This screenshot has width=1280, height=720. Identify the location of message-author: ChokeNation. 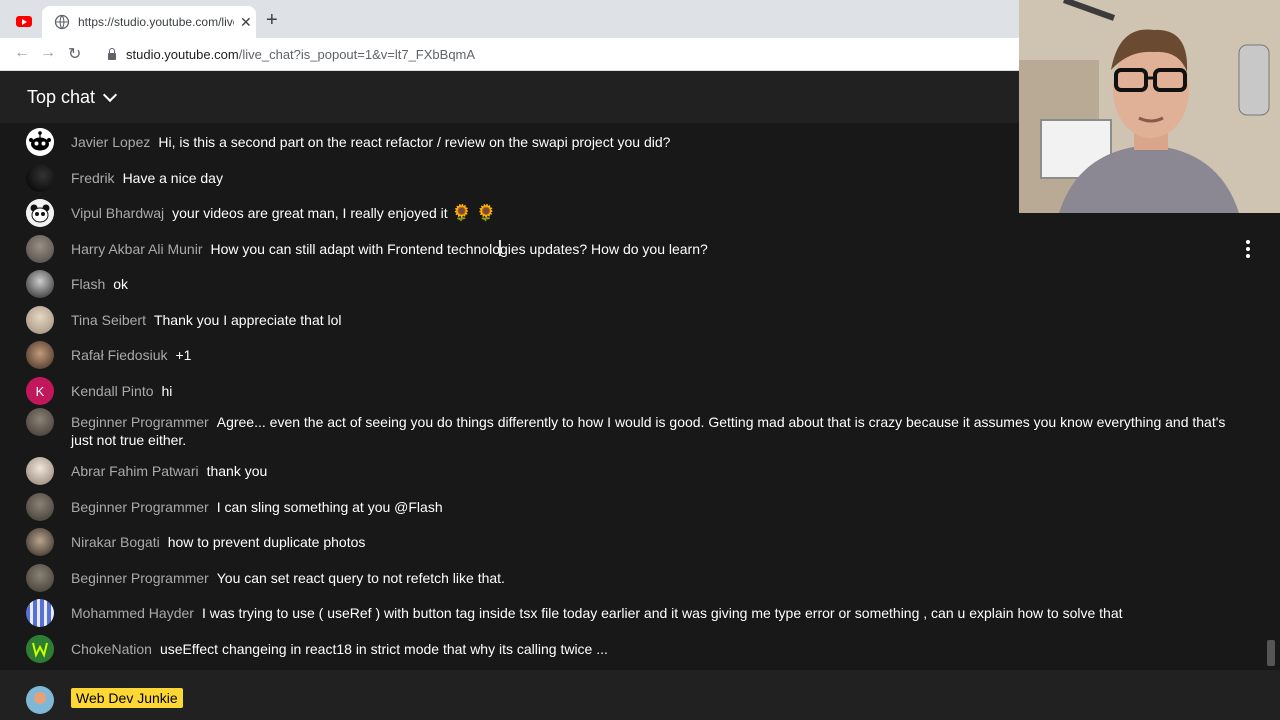
(111, 649).